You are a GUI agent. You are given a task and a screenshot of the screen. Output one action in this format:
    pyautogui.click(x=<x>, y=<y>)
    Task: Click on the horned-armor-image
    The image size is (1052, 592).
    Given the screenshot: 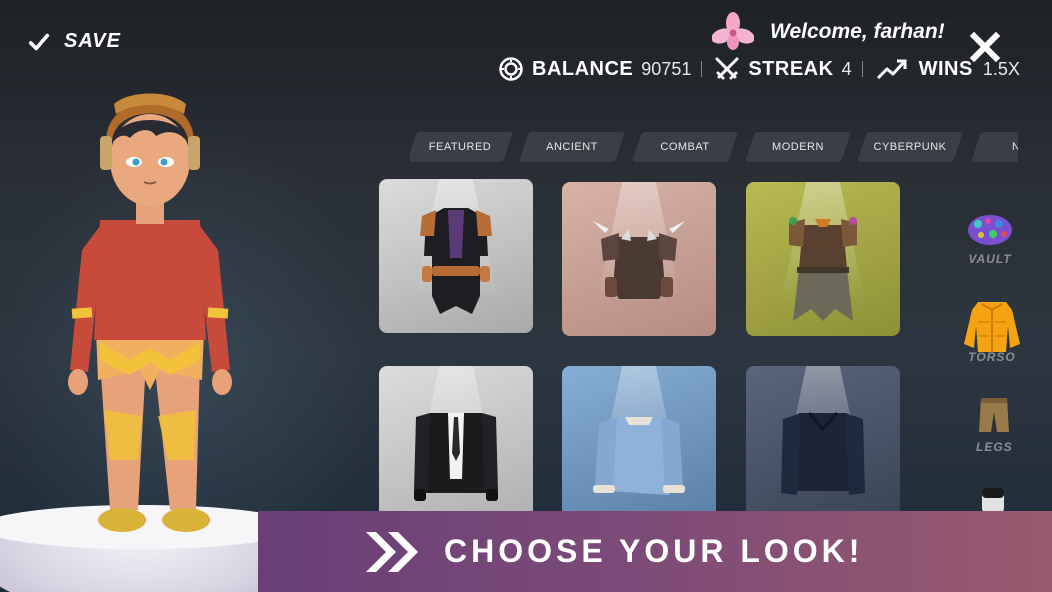 What is the action you would take?
    pyautogui.click(x=639, y=260)
    